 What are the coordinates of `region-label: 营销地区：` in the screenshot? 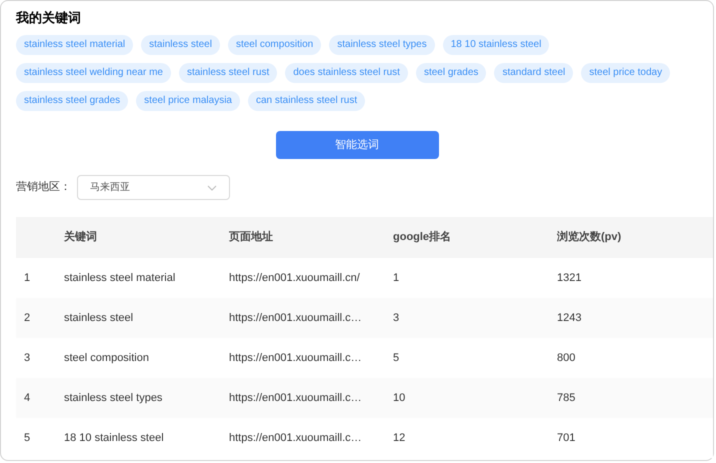 It's located at (43, 188).